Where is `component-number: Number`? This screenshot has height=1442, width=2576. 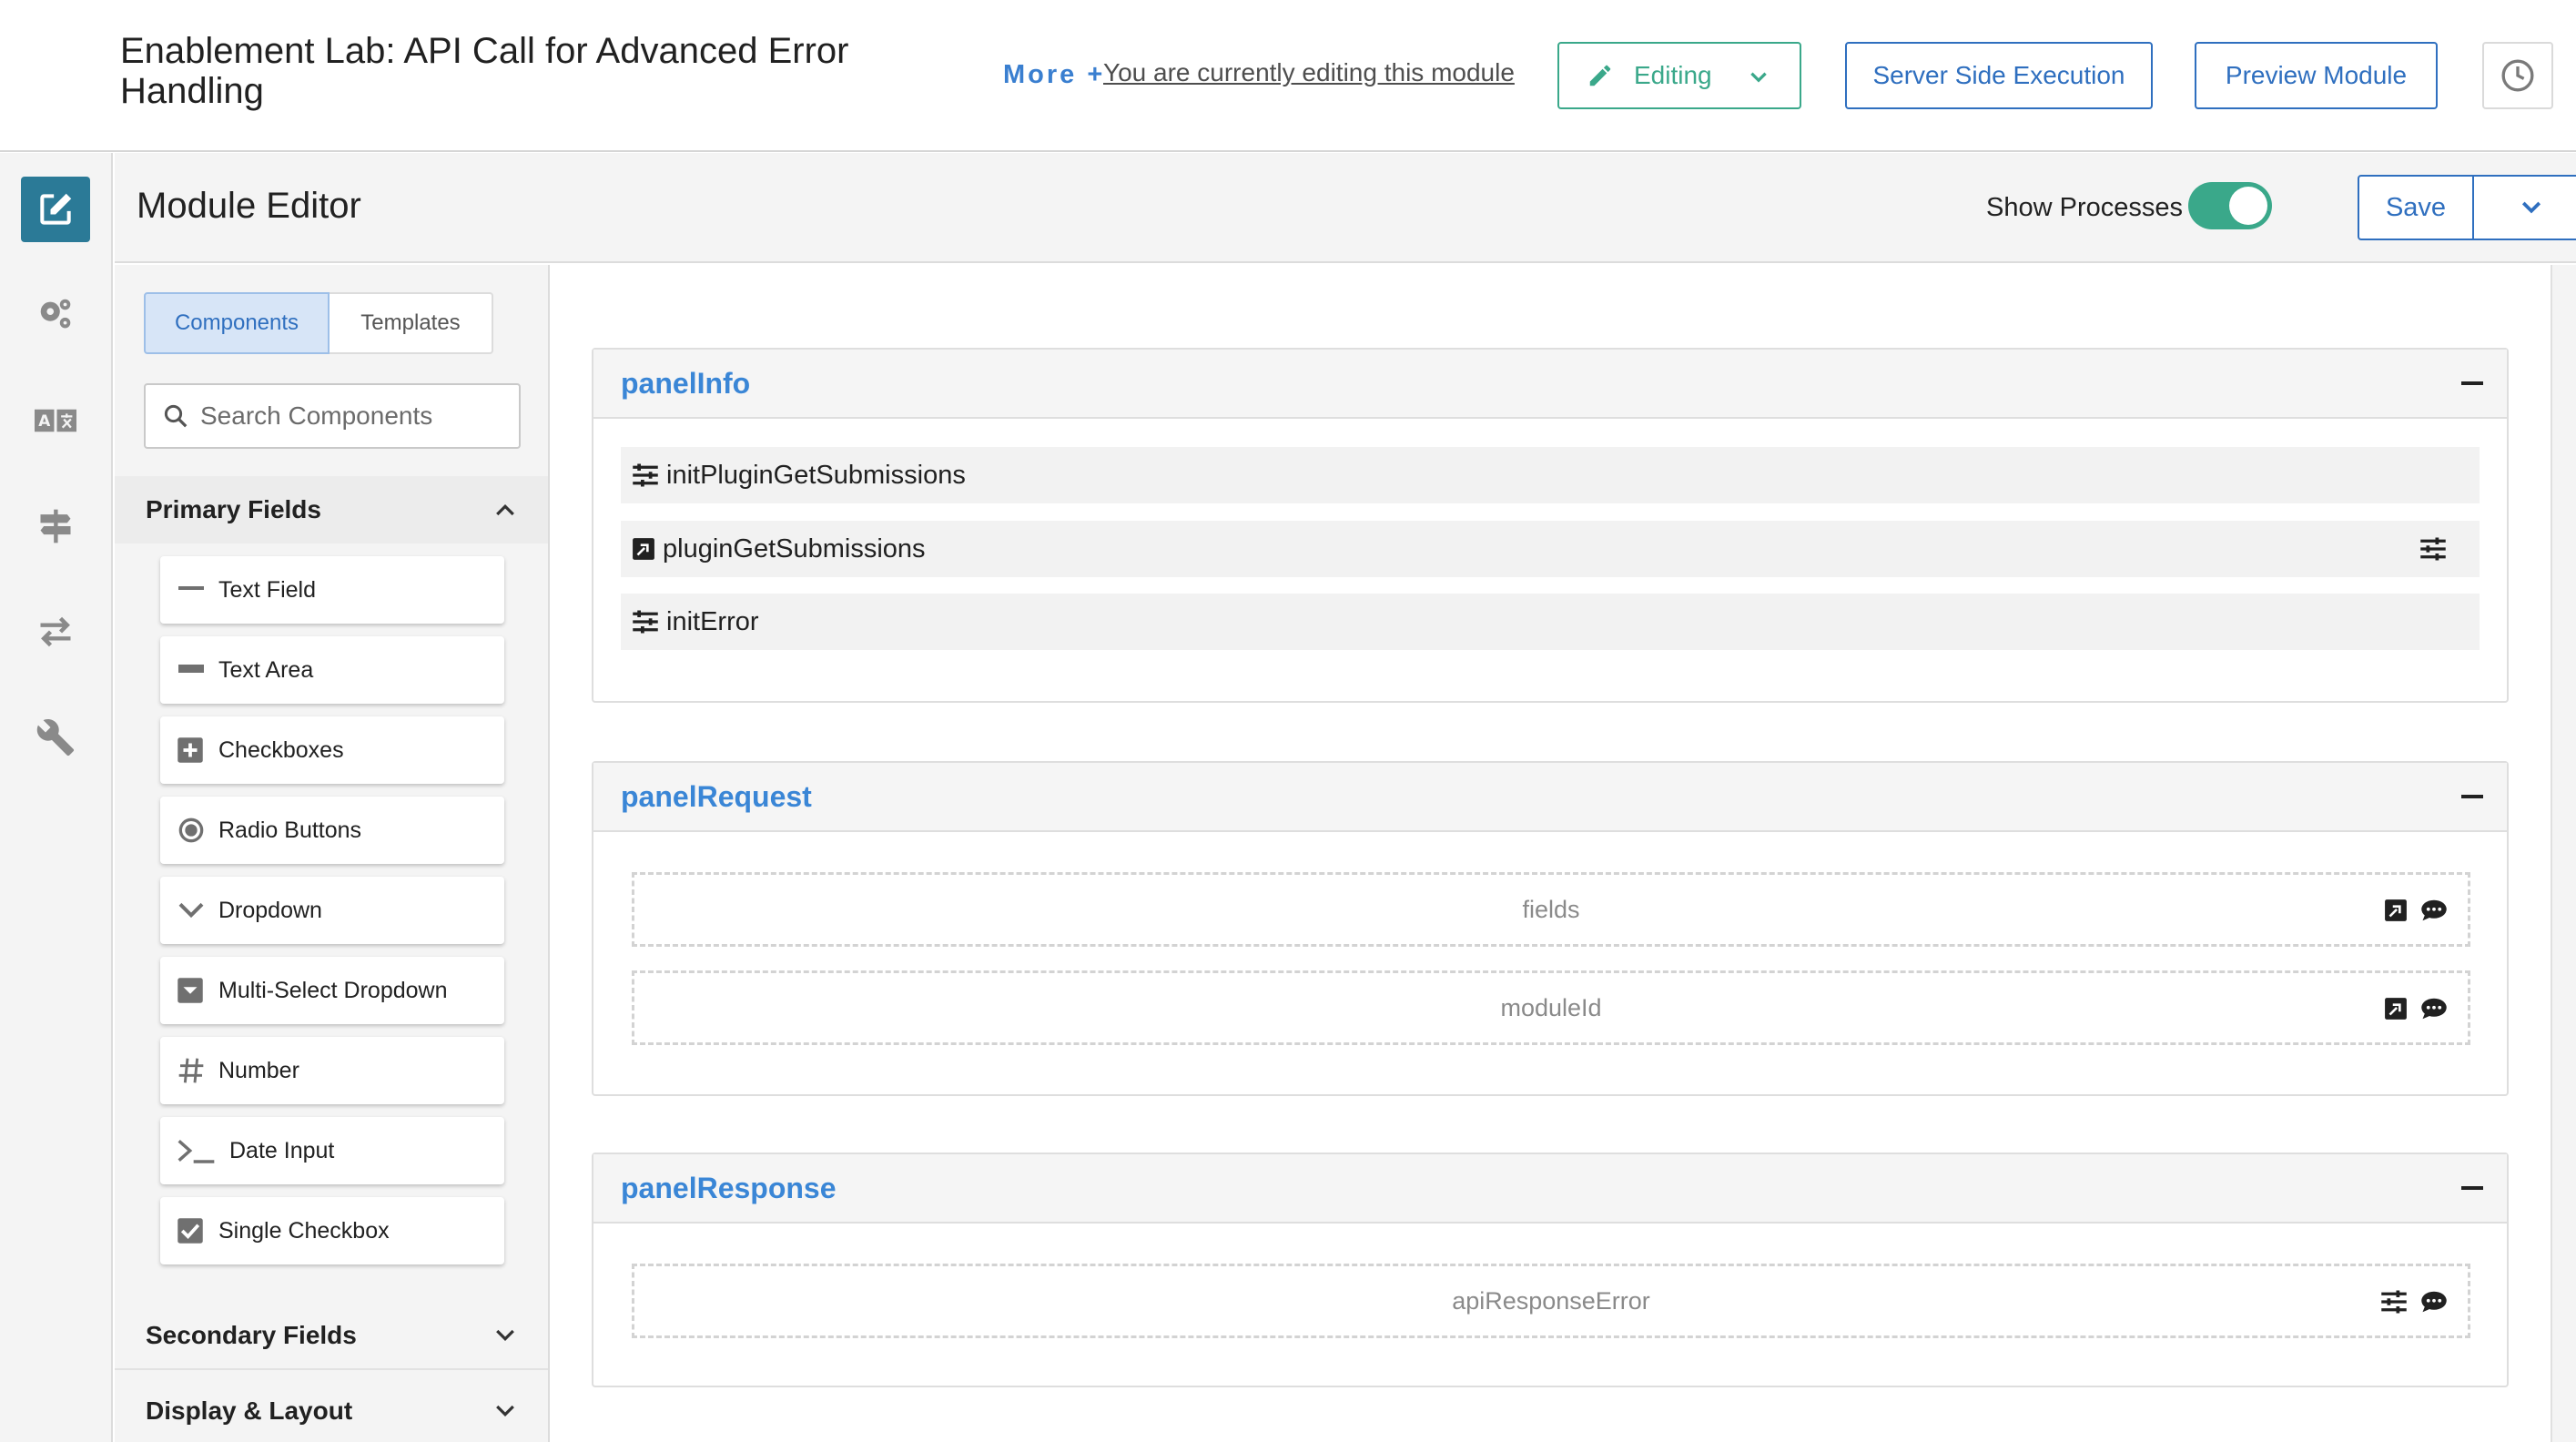 component-number: Number is located at coordinates (332, 1070).